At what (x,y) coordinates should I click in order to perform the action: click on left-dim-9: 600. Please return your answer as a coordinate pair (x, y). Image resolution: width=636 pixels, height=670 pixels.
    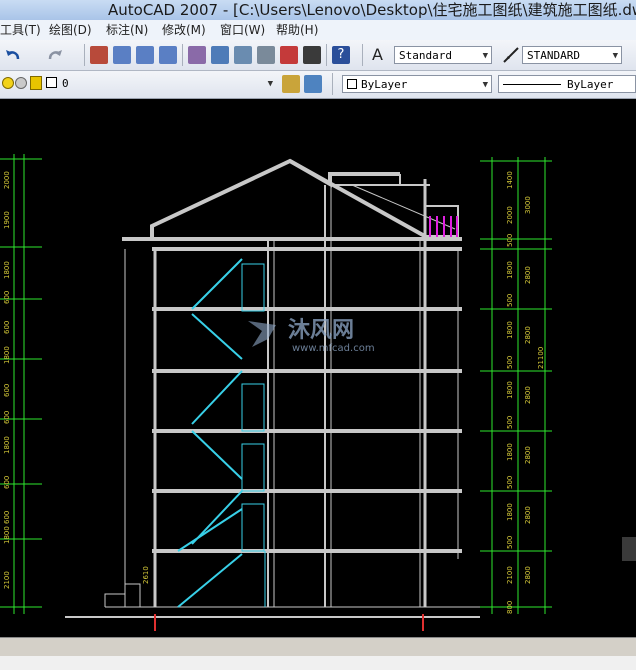
    Looking at the image, I should click on (7, 482).